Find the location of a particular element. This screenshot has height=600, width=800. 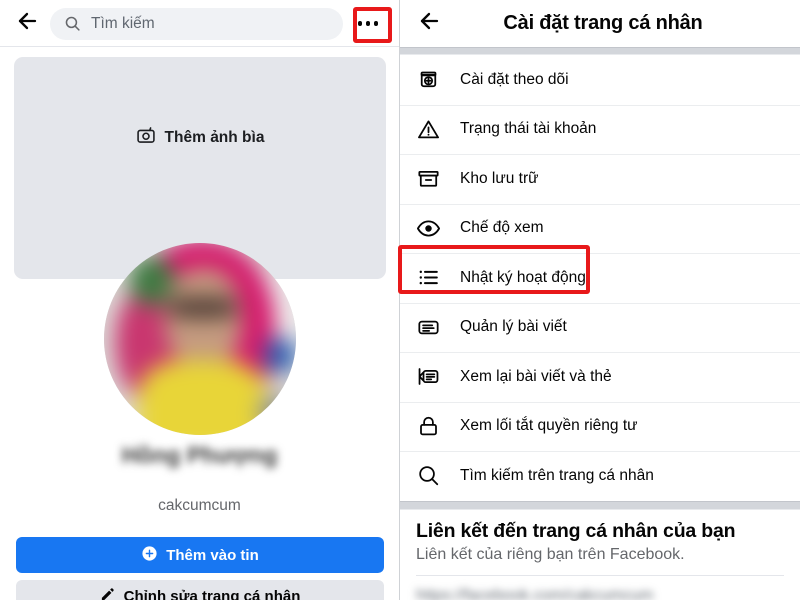

menu-item-label: Trạng thái tài khoản is located at coordinates (528, 129).